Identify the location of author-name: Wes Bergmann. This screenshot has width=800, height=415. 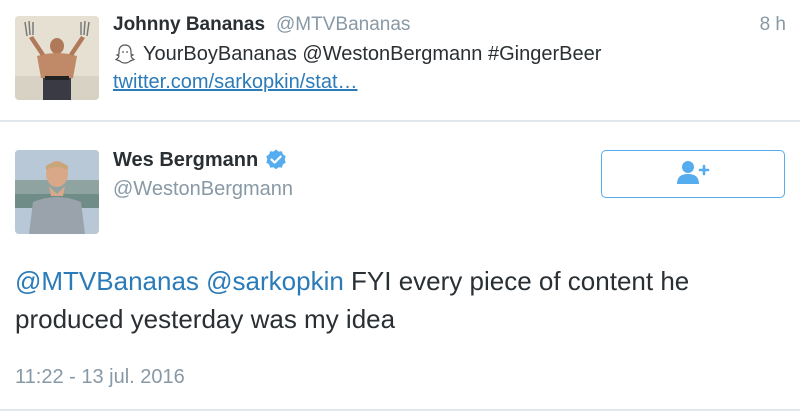
(200, 160).